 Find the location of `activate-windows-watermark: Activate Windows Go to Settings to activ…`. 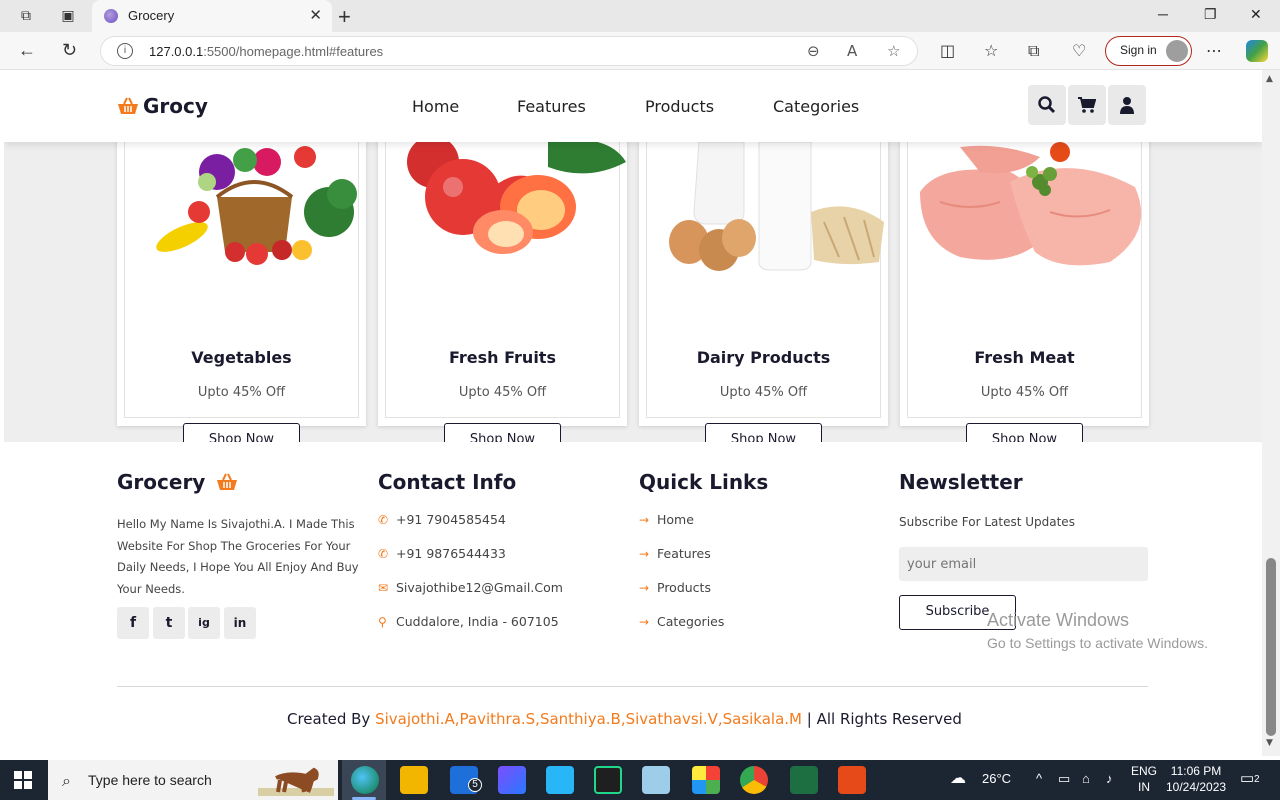

activate-windows-watermark: Activate Windows Go to Settings to activ… is located at coordinates (1097, 630).